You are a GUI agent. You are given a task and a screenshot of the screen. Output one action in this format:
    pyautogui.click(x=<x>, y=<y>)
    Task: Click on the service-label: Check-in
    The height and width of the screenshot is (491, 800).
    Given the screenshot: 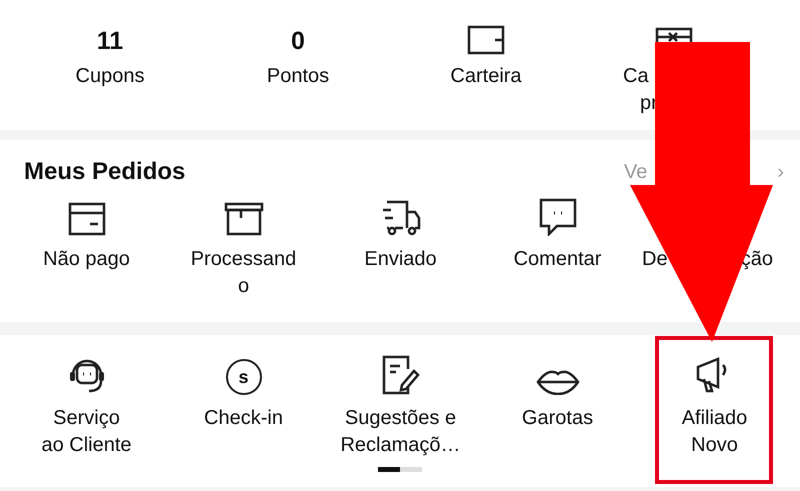 What is the action you would take?
    pyautogui.click(x=243, y=418)
    